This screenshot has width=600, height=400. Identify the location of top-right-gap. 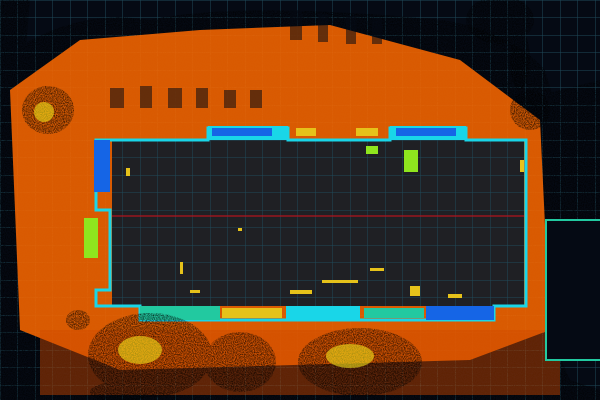
(572, 45).